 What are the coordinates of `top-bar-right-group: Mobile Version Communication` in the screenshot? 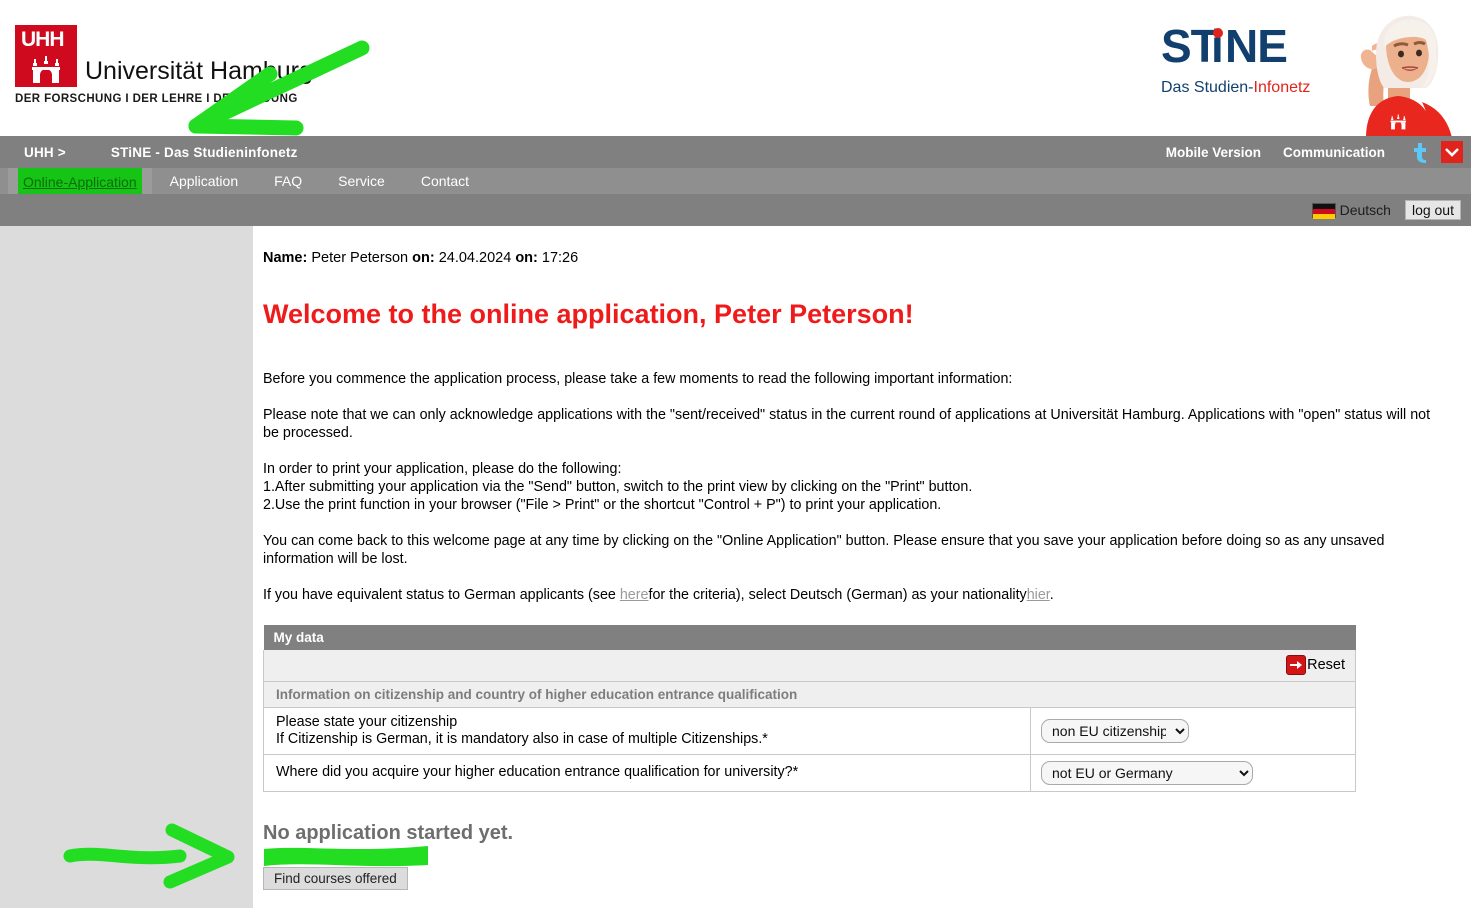 It's located at (1318, 152).